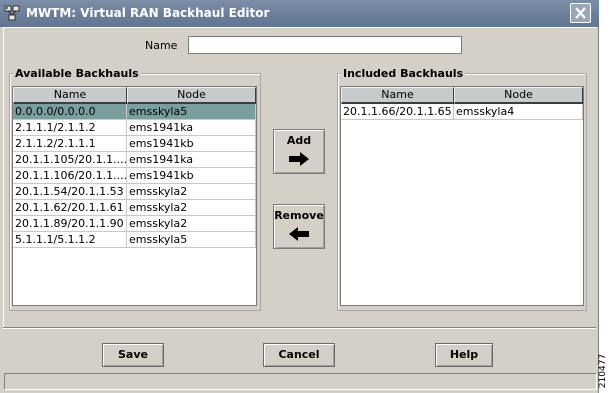  What do you see at coordinates (299, 140) in the screenshot?
I see `add-label: Add` at bounding box center [299, 140].